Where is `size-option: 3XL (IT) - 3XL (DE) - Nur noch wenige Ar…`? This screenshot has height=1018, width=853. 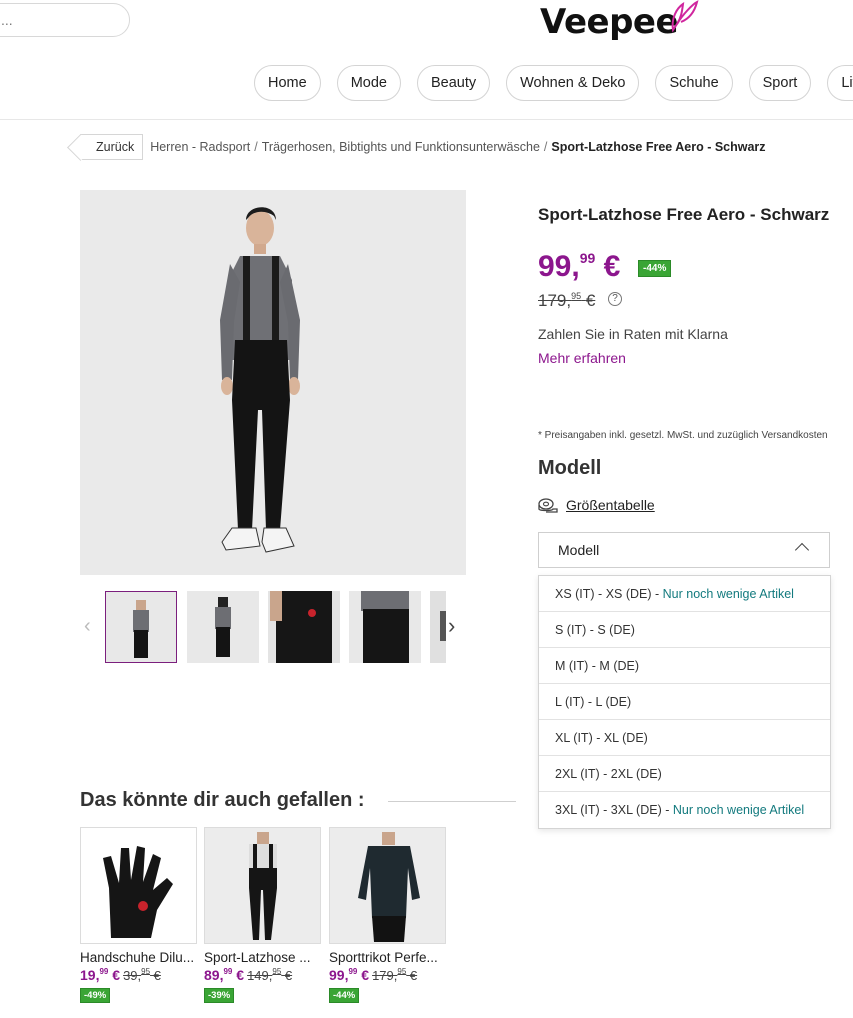
size-option: 3XL (IT) - 3XL (DE) - Nur noch wenige Ar… is located at coordinates (684, 810).